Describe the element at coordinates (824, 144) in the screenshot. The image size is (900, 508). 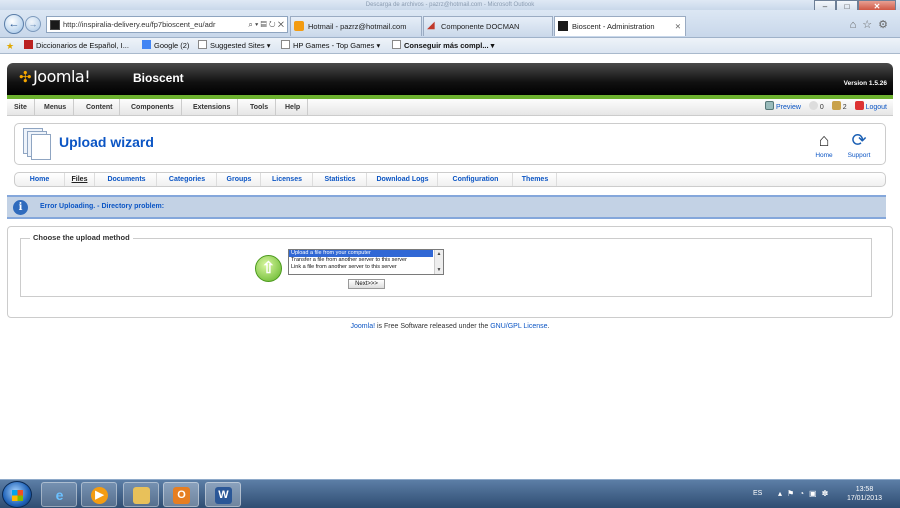
I see `home-button: ⌂ Home` at that location.